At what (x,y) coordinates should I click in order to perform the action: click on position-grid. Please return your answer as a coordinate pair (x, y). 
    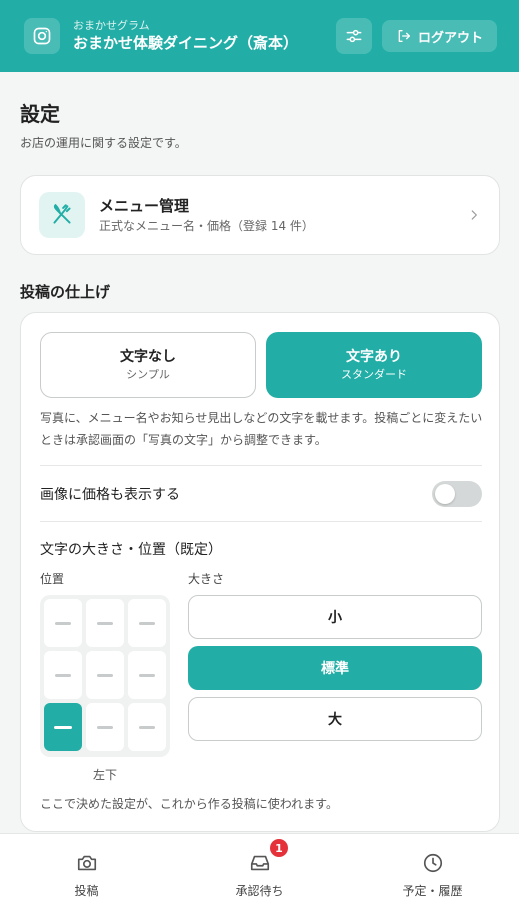
    Looking at the image, I should click on (105, 676).